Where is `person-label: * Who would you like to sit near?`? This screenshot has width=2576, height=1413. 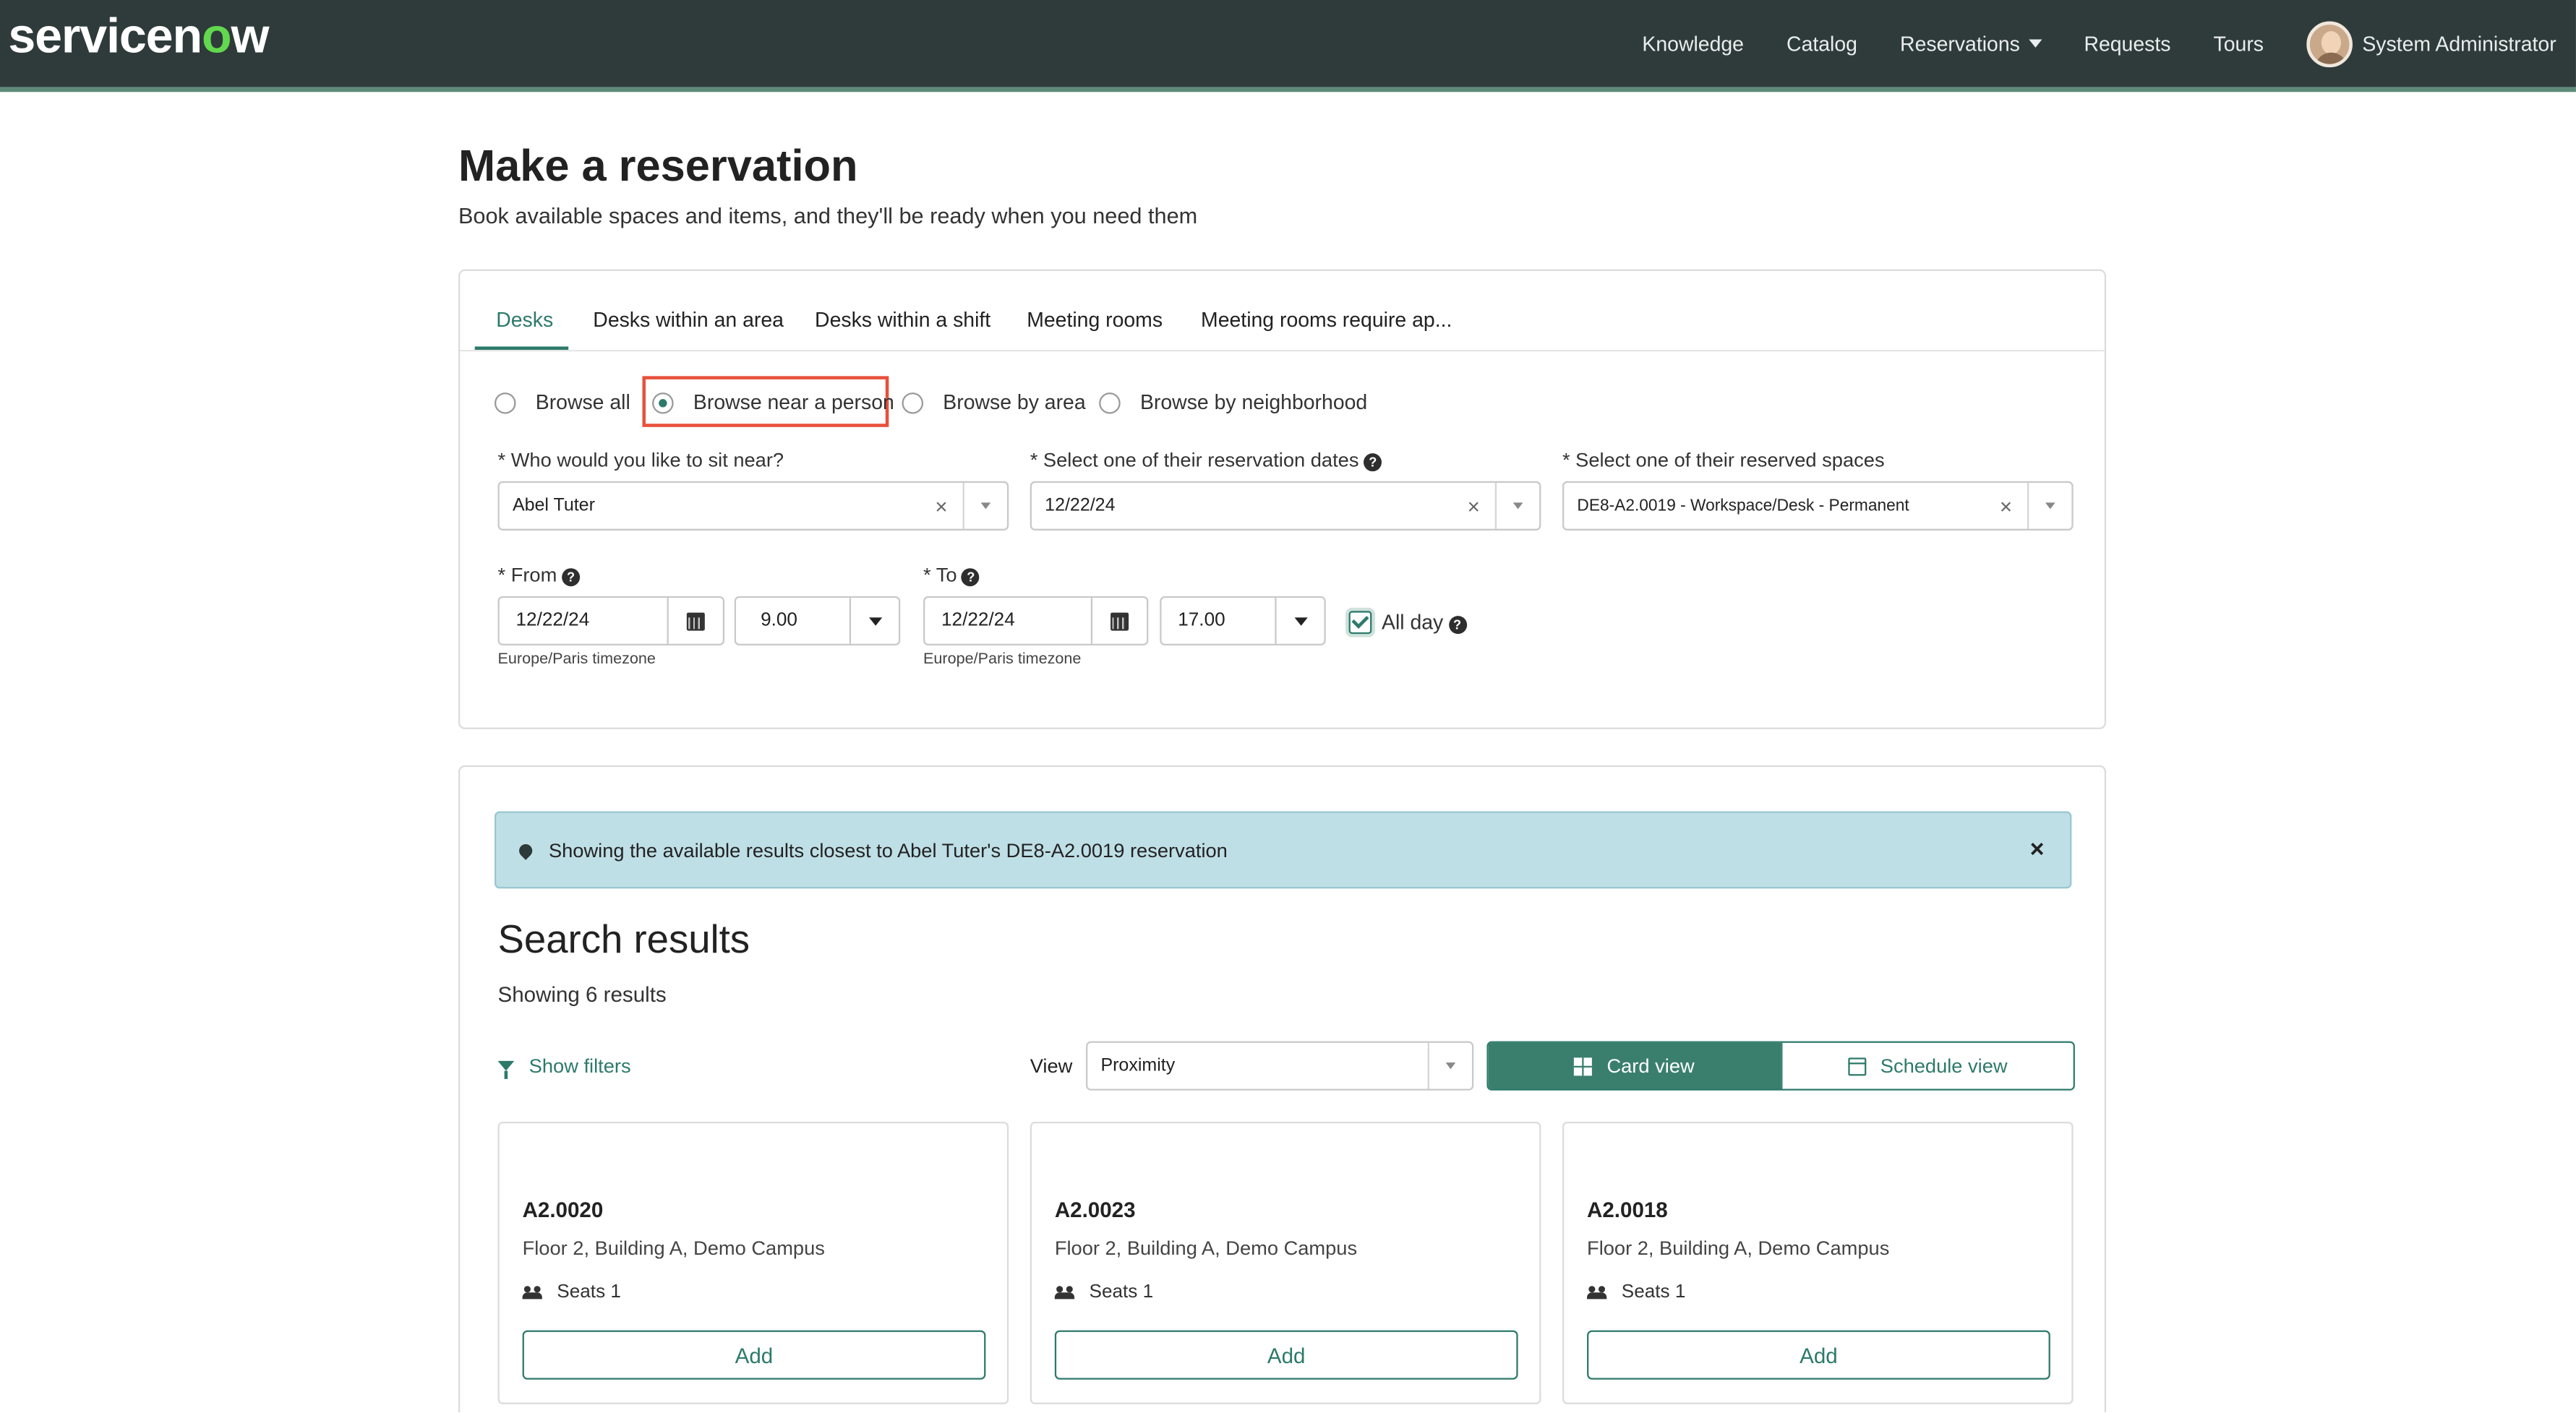 person-label: * Who would you like to sit near? is located at coordinates (641, 460).